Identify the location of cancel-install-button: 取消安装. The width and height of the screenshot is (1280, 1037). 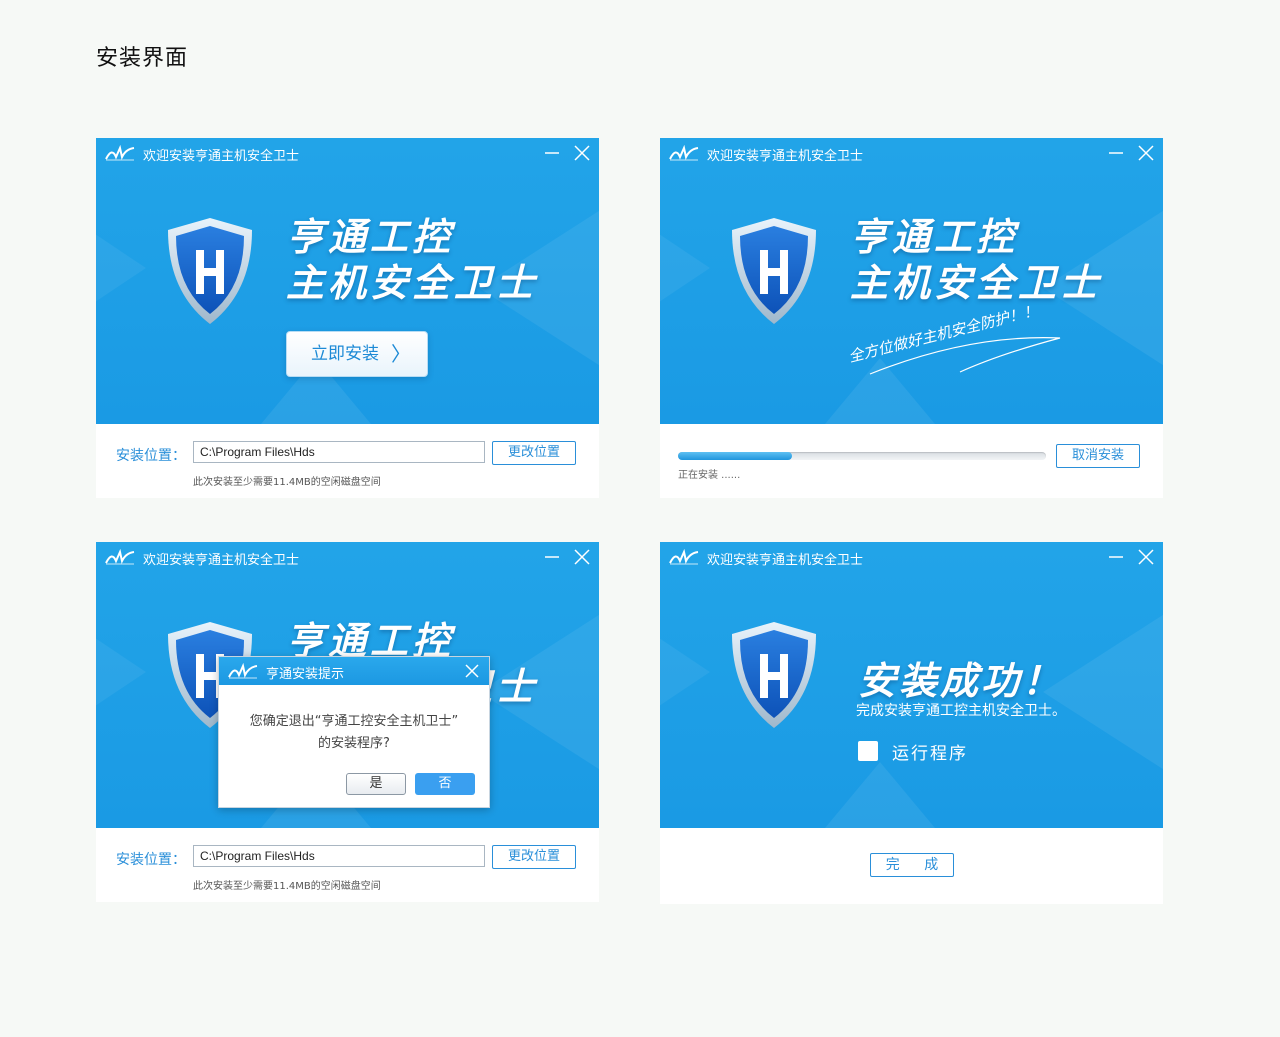
(1098, 456).